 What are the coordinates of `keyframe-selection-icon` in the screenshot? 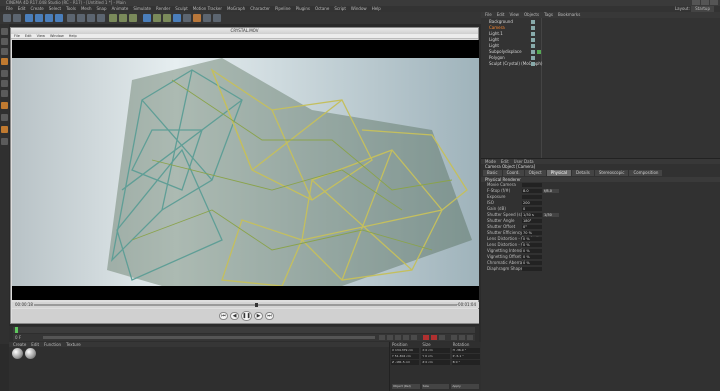 It's located at (442, 337).